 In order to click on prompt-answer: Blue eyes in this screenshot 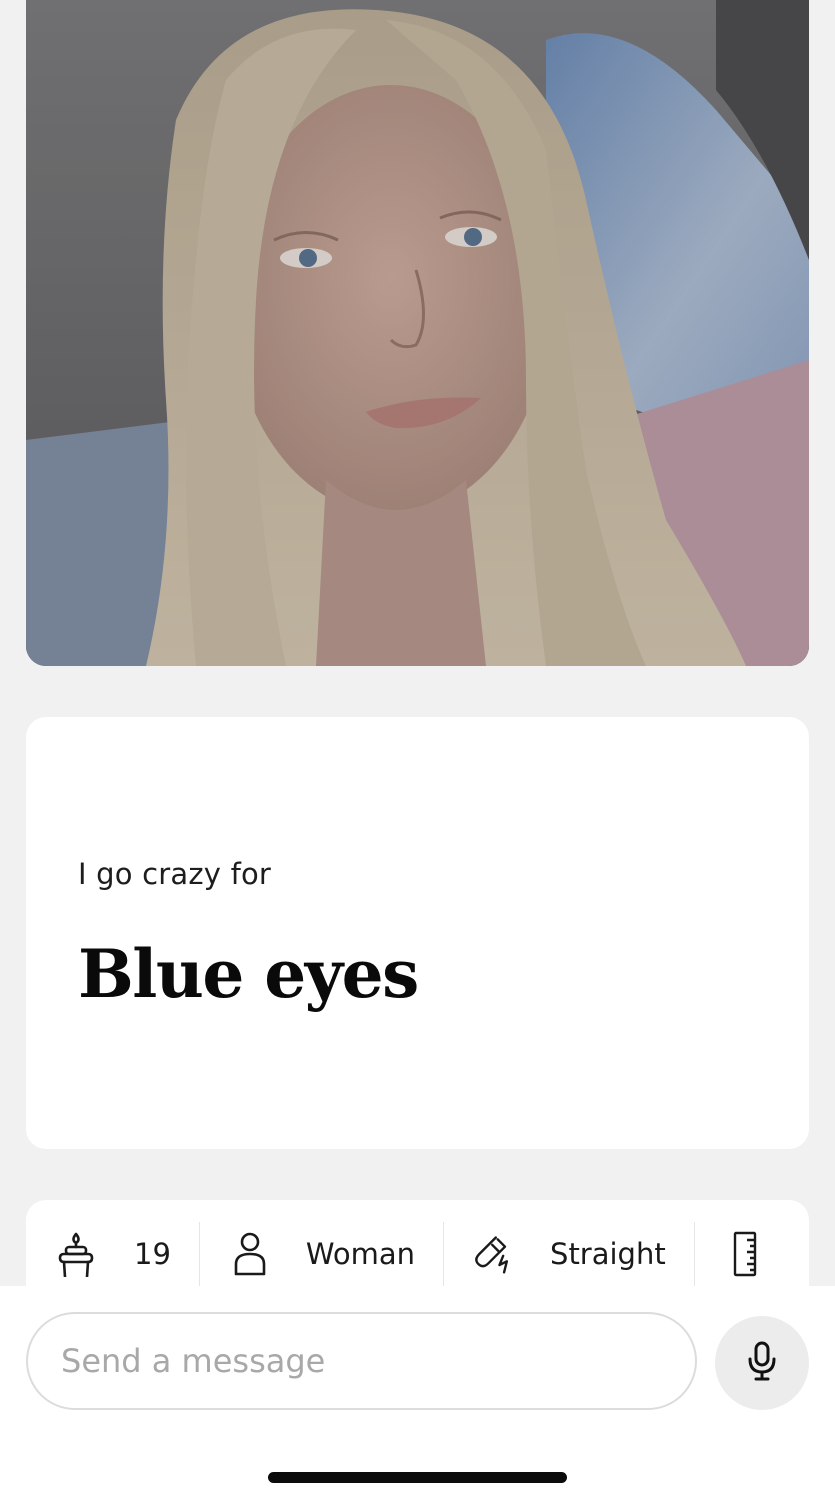, I will do `click(248, 974)`.